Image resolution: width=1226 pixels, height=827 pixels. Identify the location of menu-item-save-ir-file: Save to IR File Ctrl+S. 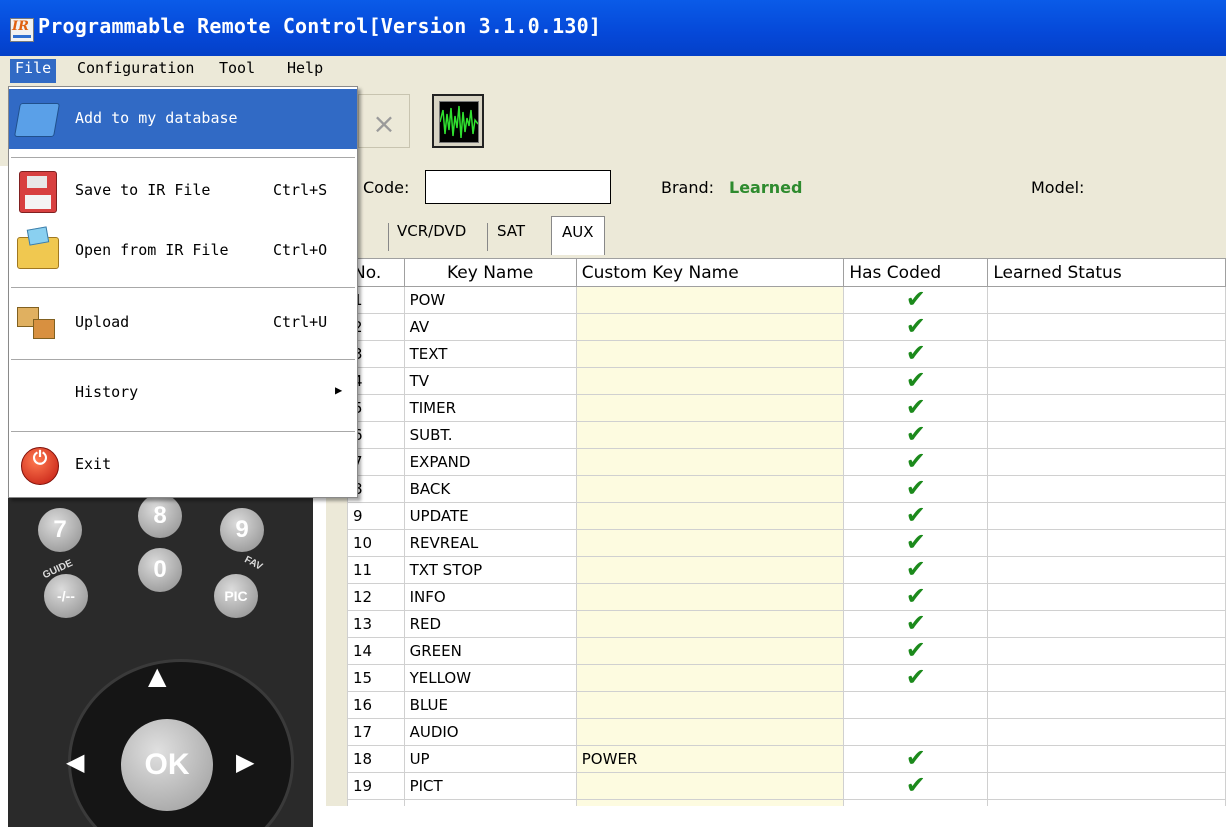
(183, 191).